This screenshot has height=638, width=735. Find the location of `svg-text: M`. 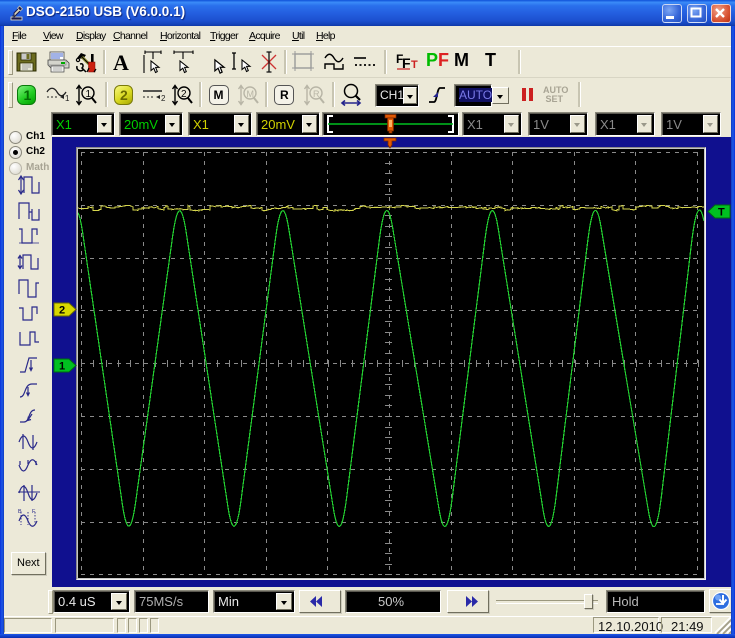

svg-text: M is located at coordinates (251, 94).